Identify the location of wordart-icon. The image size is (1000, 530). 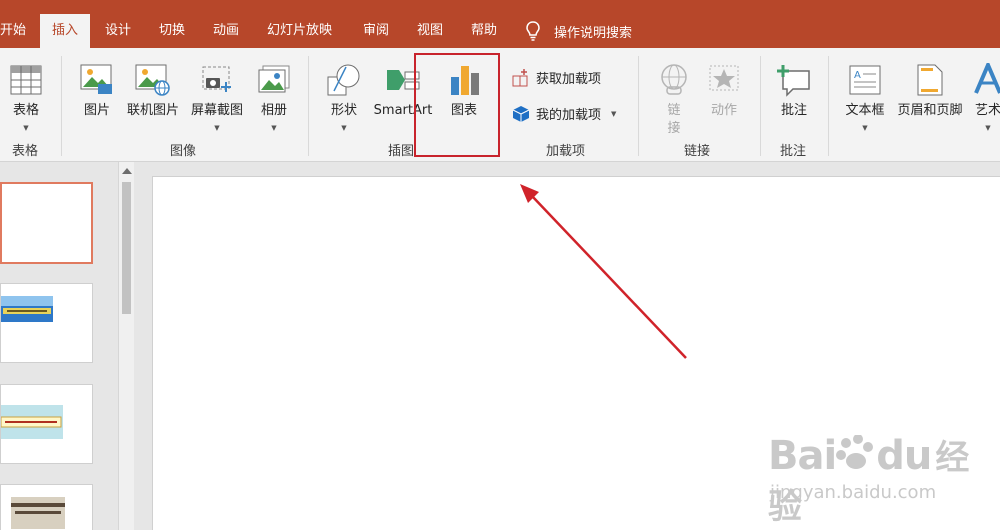
(987, 78).